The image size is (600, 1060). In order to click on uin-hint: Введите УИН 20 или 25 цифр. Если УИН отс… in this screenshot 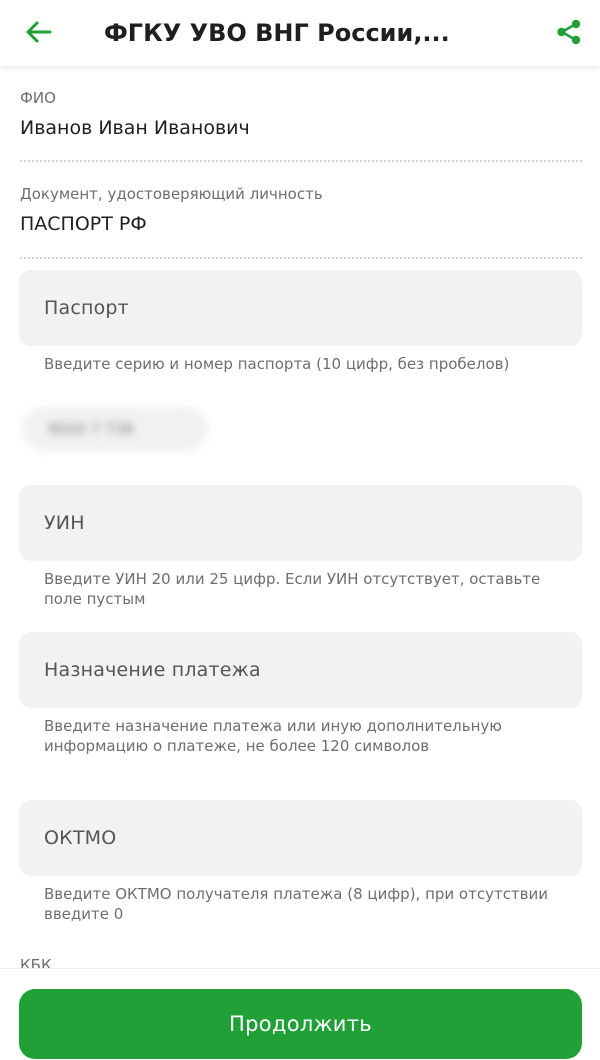, I will do `click(292, 589)`.